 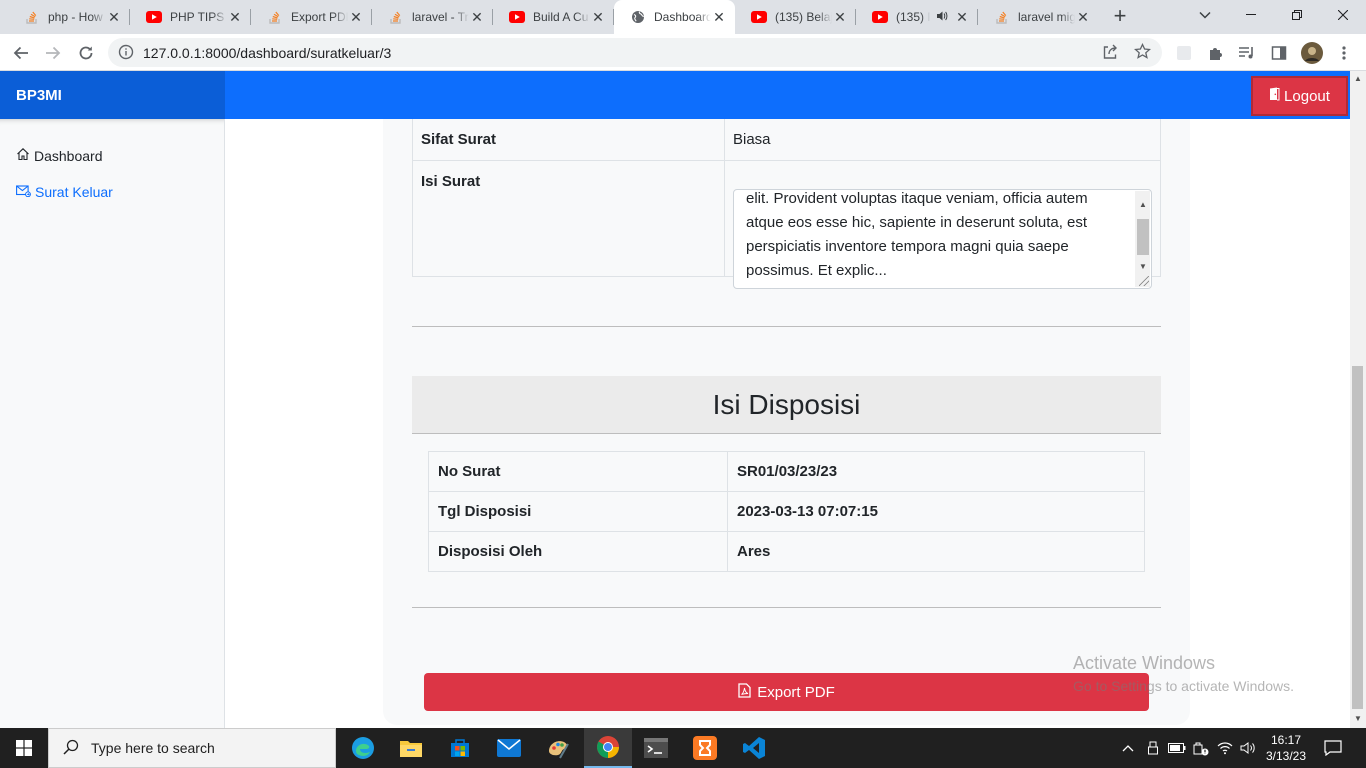 I want to click on side-panel-icon, so click(x=1279, y=53).